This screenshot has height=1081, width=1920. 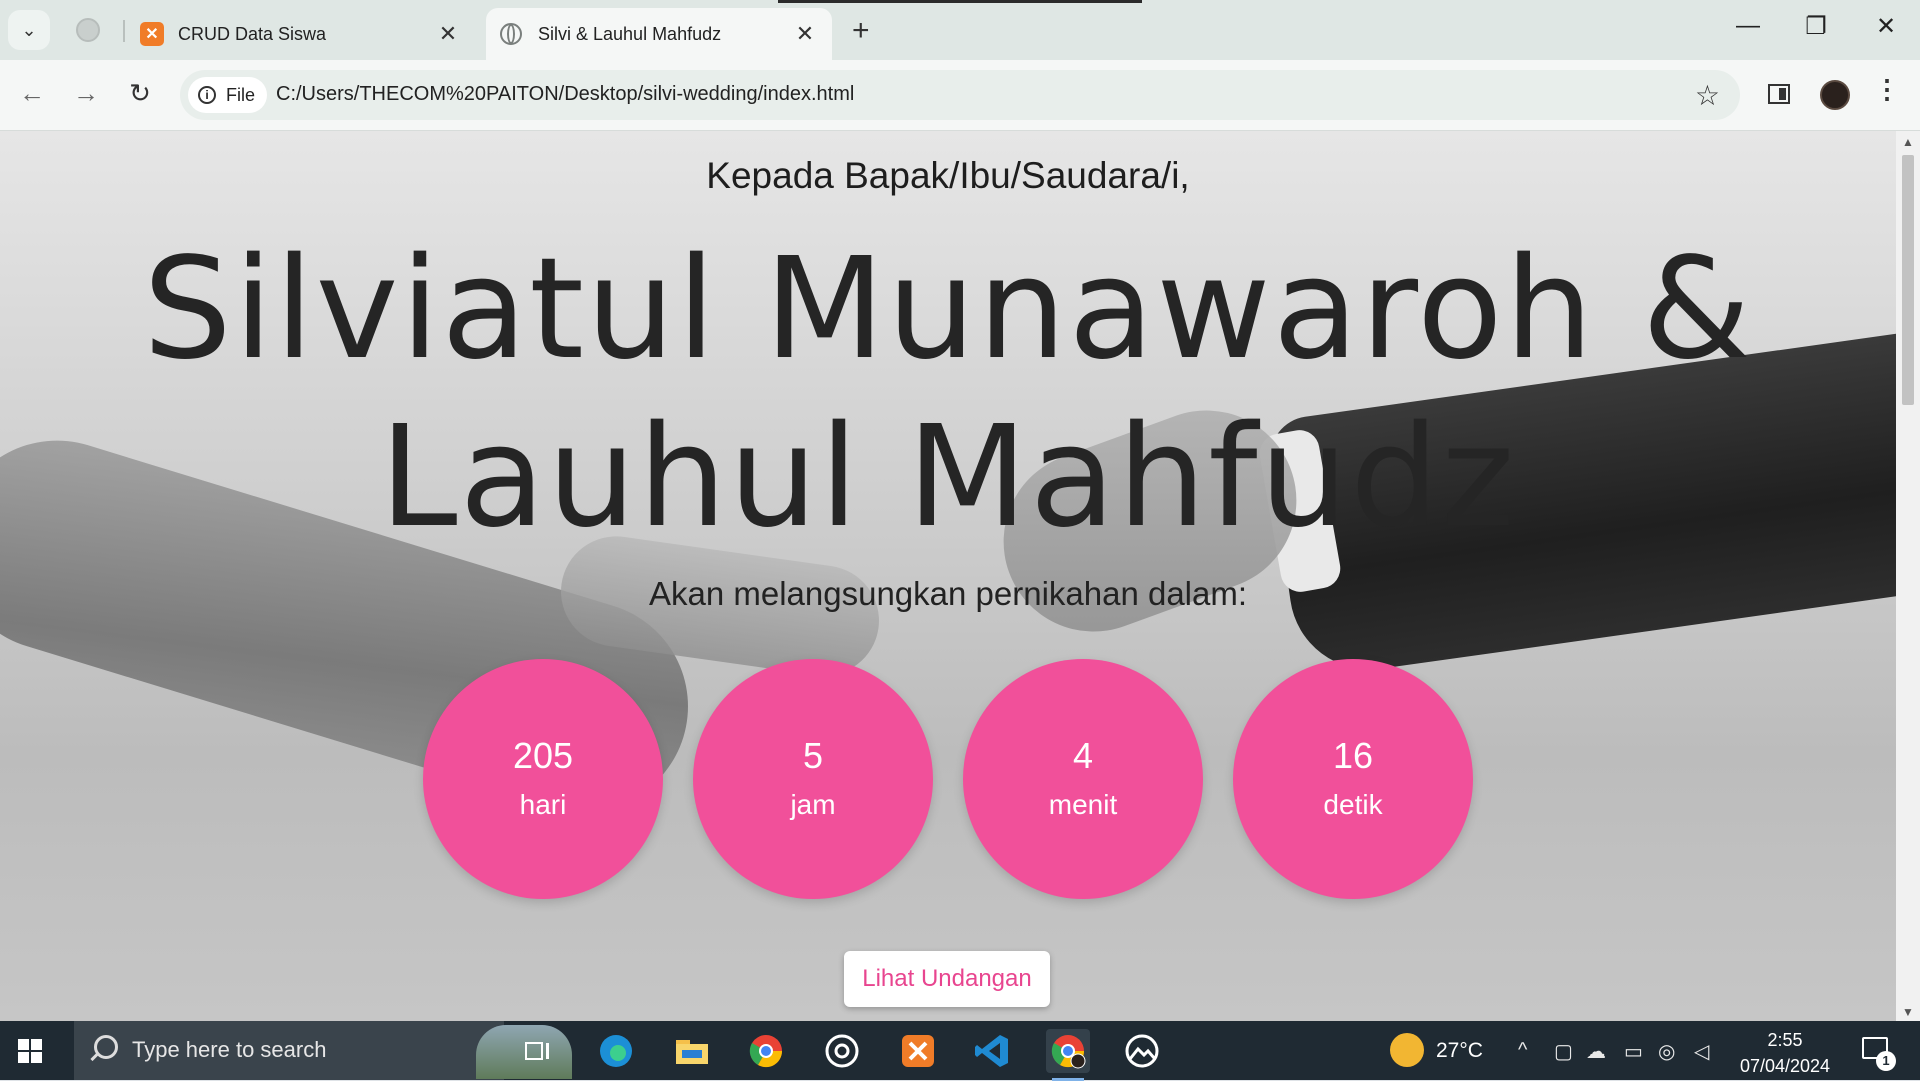 What do you see at coordinates (1083, 804) in the screenshot?
I see `countdown-unit: menit` at bounding box center [1083, 804].